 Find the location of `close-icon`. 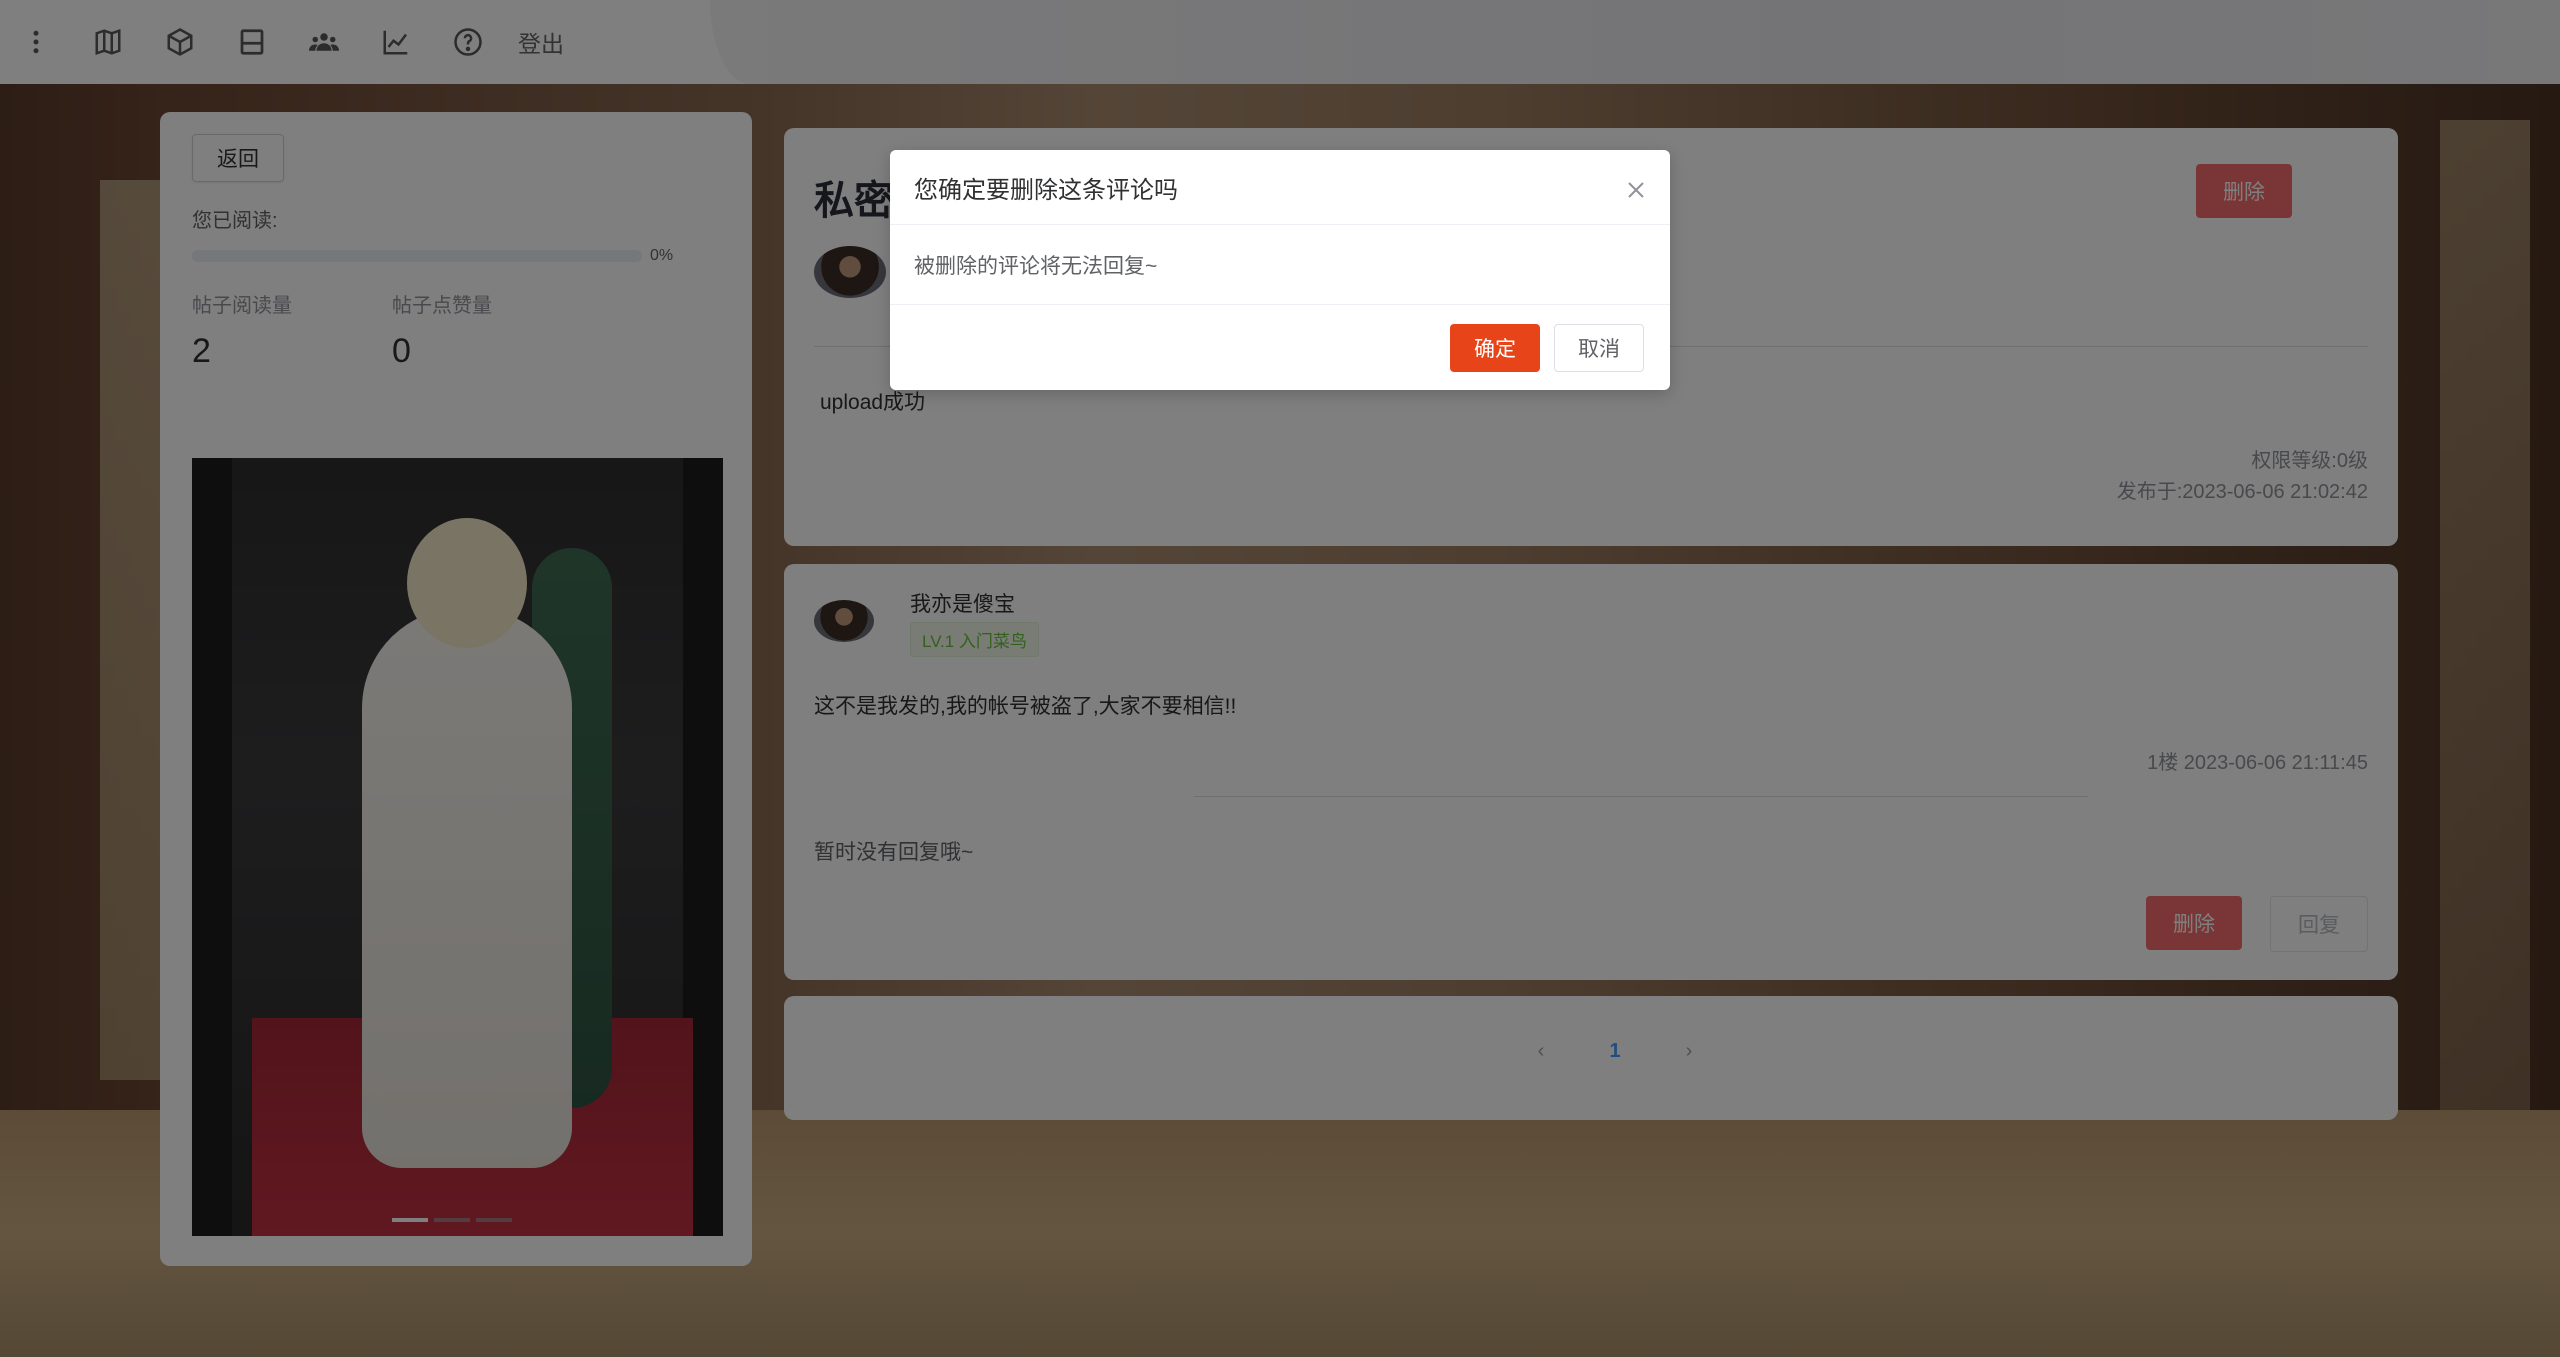

close-icon is located at coordinates (1636, 190).